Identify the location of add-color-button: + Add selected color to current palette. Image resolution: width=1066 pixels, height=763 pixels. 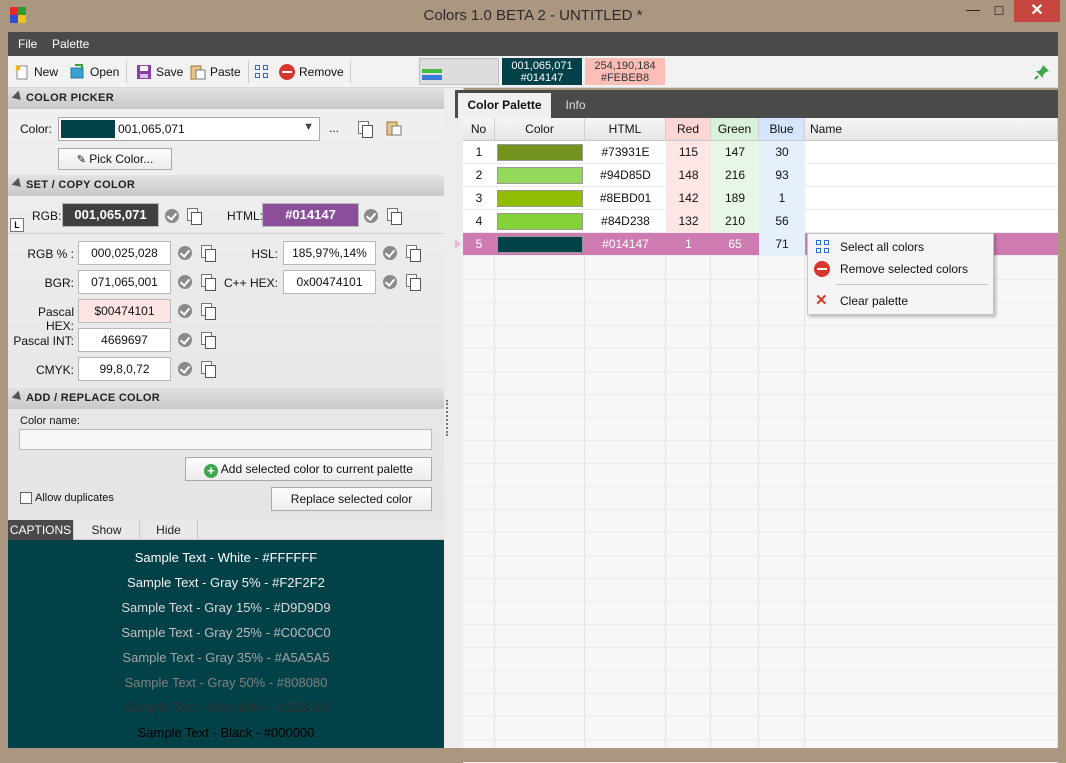
(308, 469).